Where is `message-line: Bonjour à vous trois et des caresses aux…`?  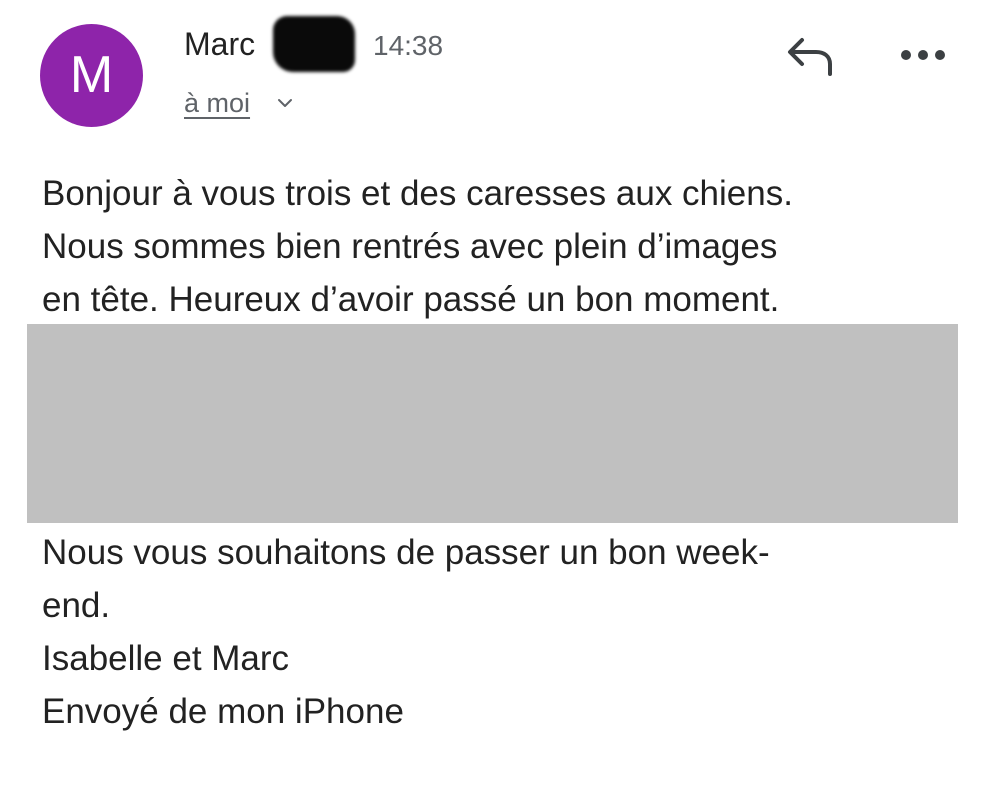 message-line: Bonjour à vous trois et des caresses aux… is located at coordinates (417, 193).